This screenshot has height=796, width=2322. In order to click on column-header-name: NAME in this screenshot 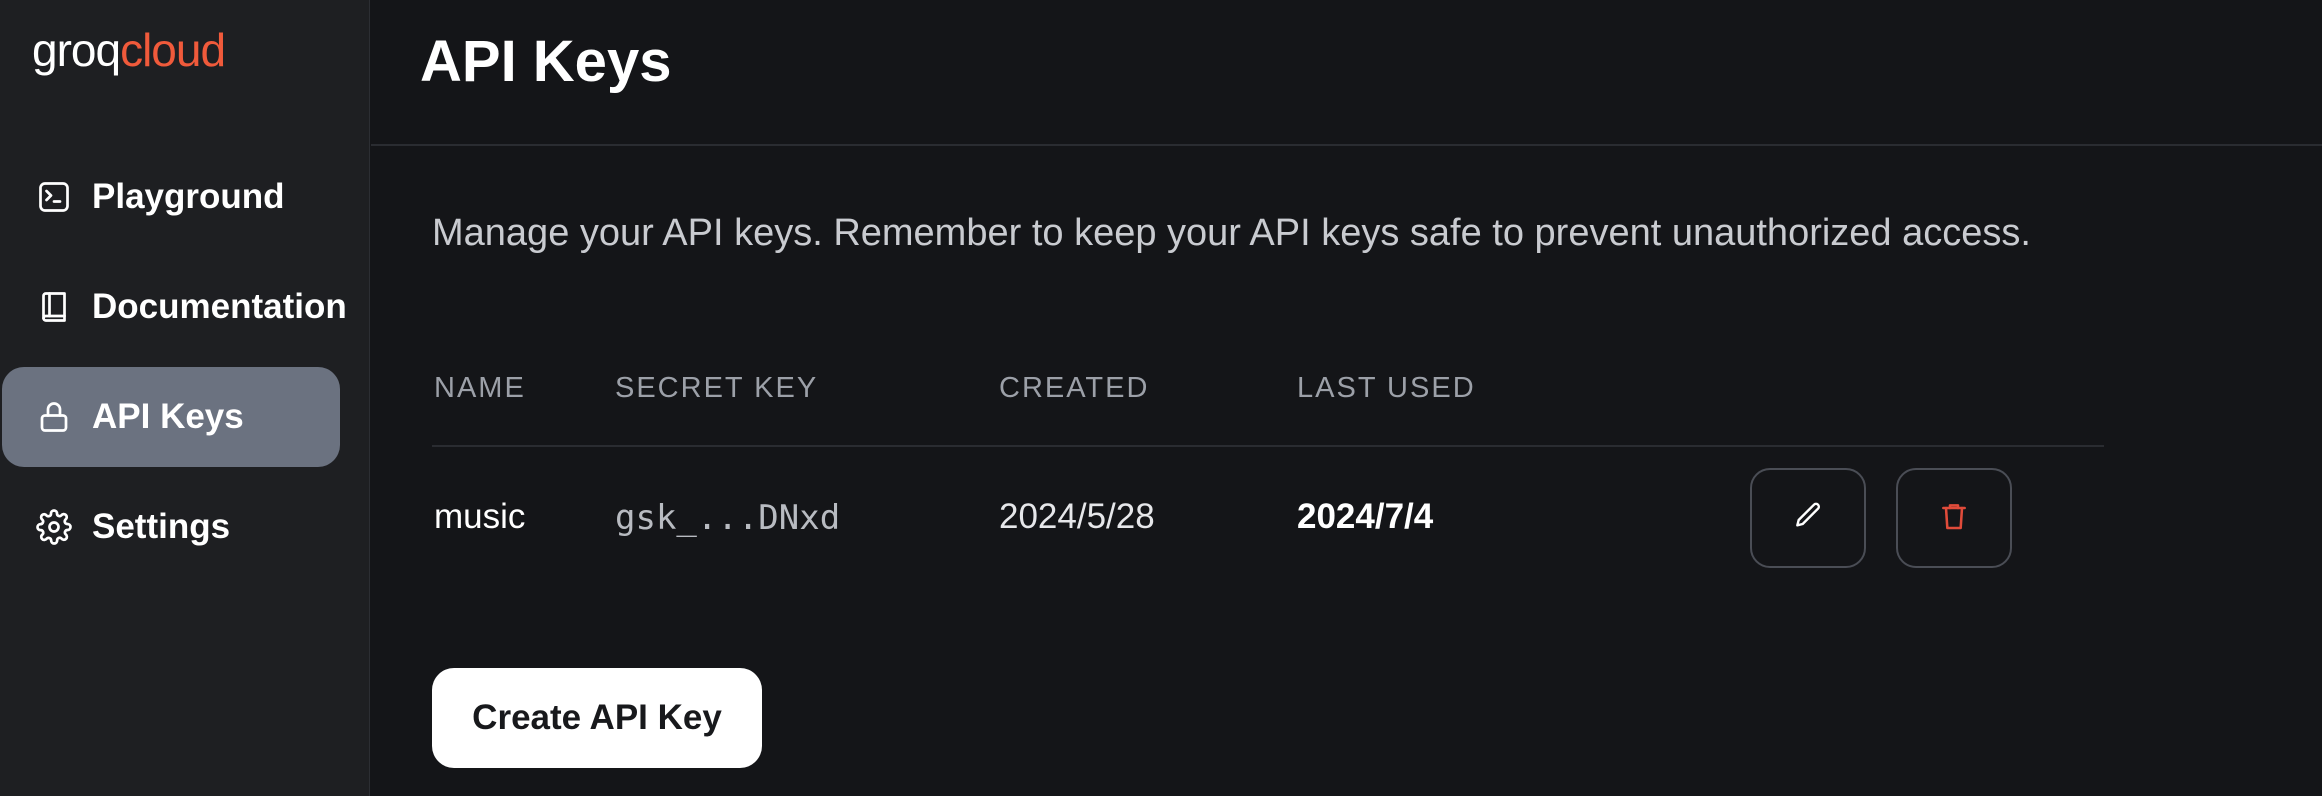, I will do `click(480, 388)`.